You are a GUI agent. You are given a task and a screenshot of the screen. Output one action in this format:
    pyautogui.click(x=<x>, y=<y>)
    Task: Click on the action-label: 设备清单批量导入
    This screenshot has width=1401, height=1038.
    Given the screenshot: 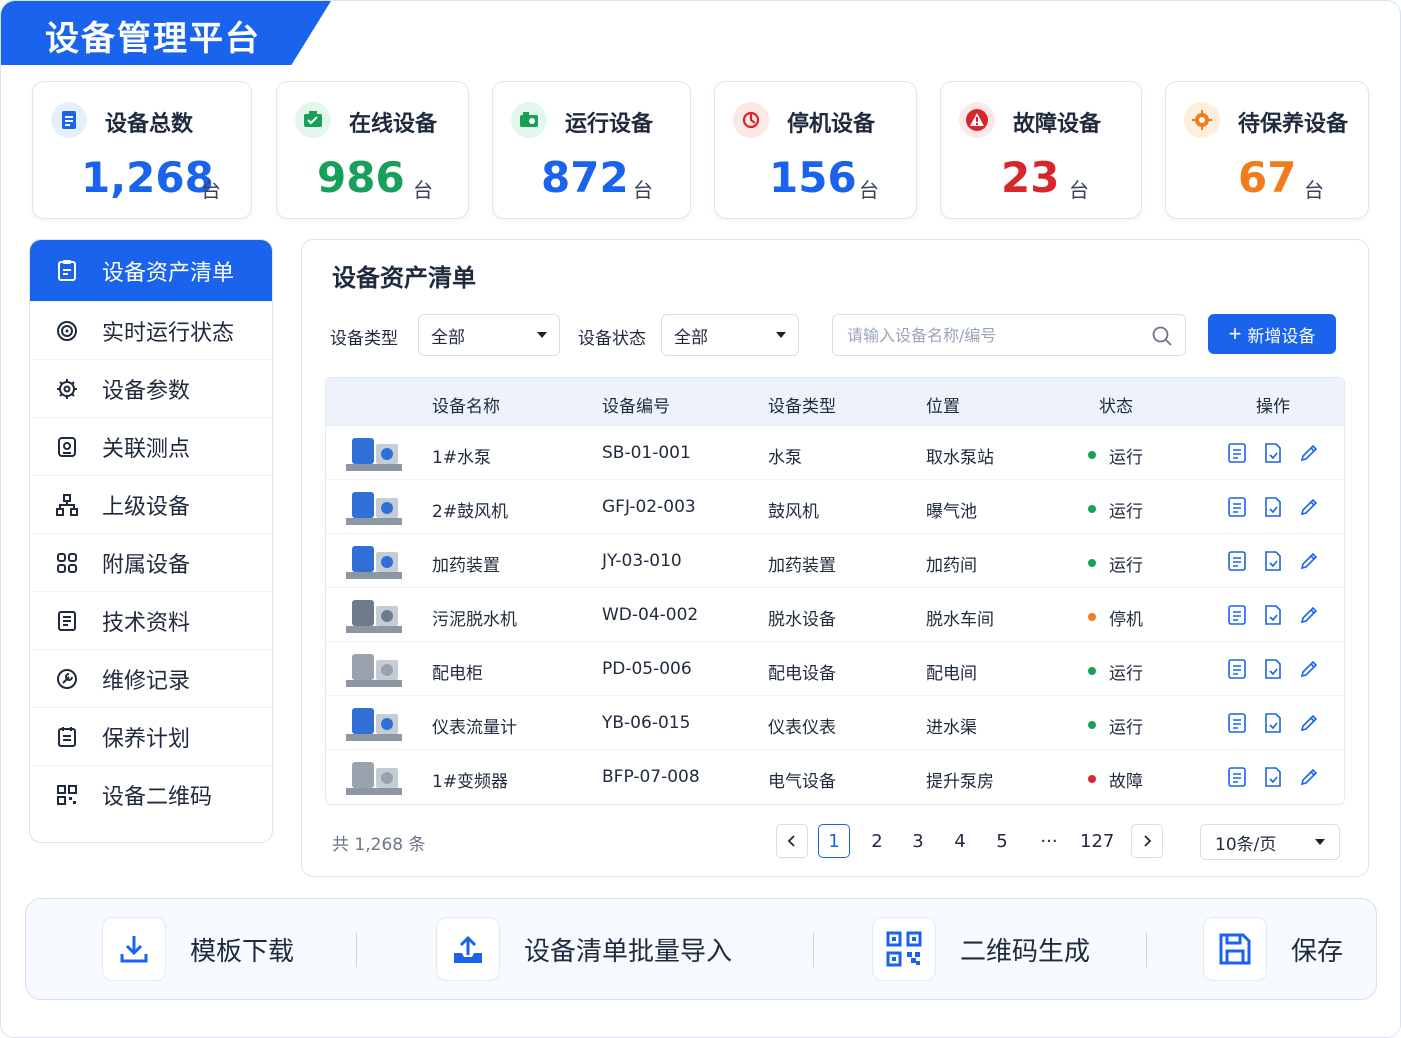 What is the action you would take?
    pyautogui.click(x=628, y=951)
    